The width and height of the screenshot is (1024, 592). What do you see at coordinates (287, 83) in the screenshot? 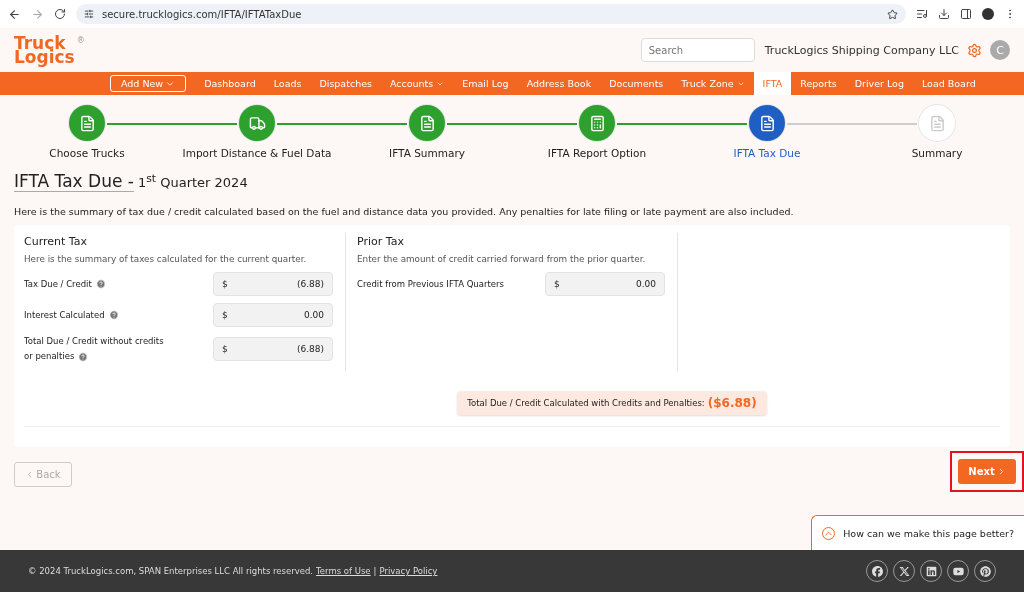
I see `nav-link: Loads` at bounding box center [287, 83].